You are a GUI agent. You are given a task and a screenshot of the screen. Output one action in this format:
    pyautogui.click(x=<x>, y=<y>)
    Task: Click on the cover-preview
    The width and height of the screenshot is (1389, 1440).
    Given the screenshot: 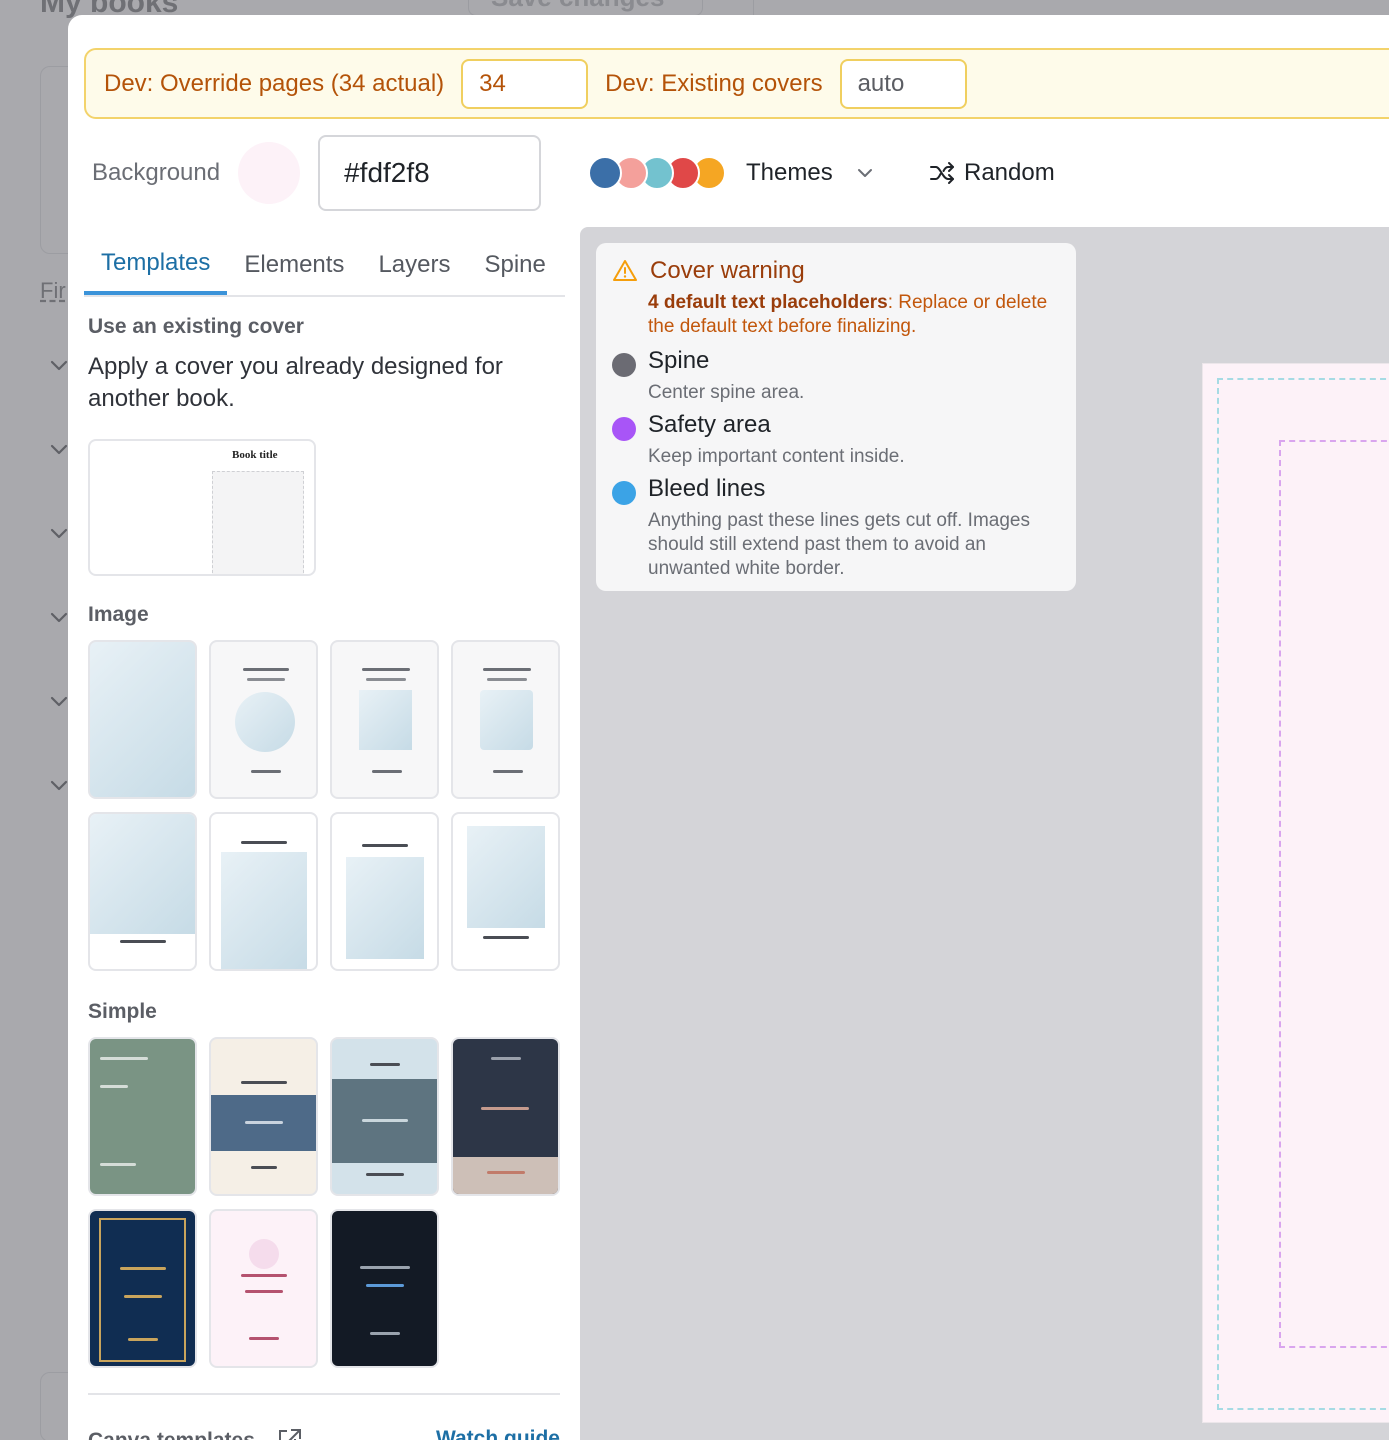 What is the action you would take?
    pyautogui.click(x=1295, y=893)
    